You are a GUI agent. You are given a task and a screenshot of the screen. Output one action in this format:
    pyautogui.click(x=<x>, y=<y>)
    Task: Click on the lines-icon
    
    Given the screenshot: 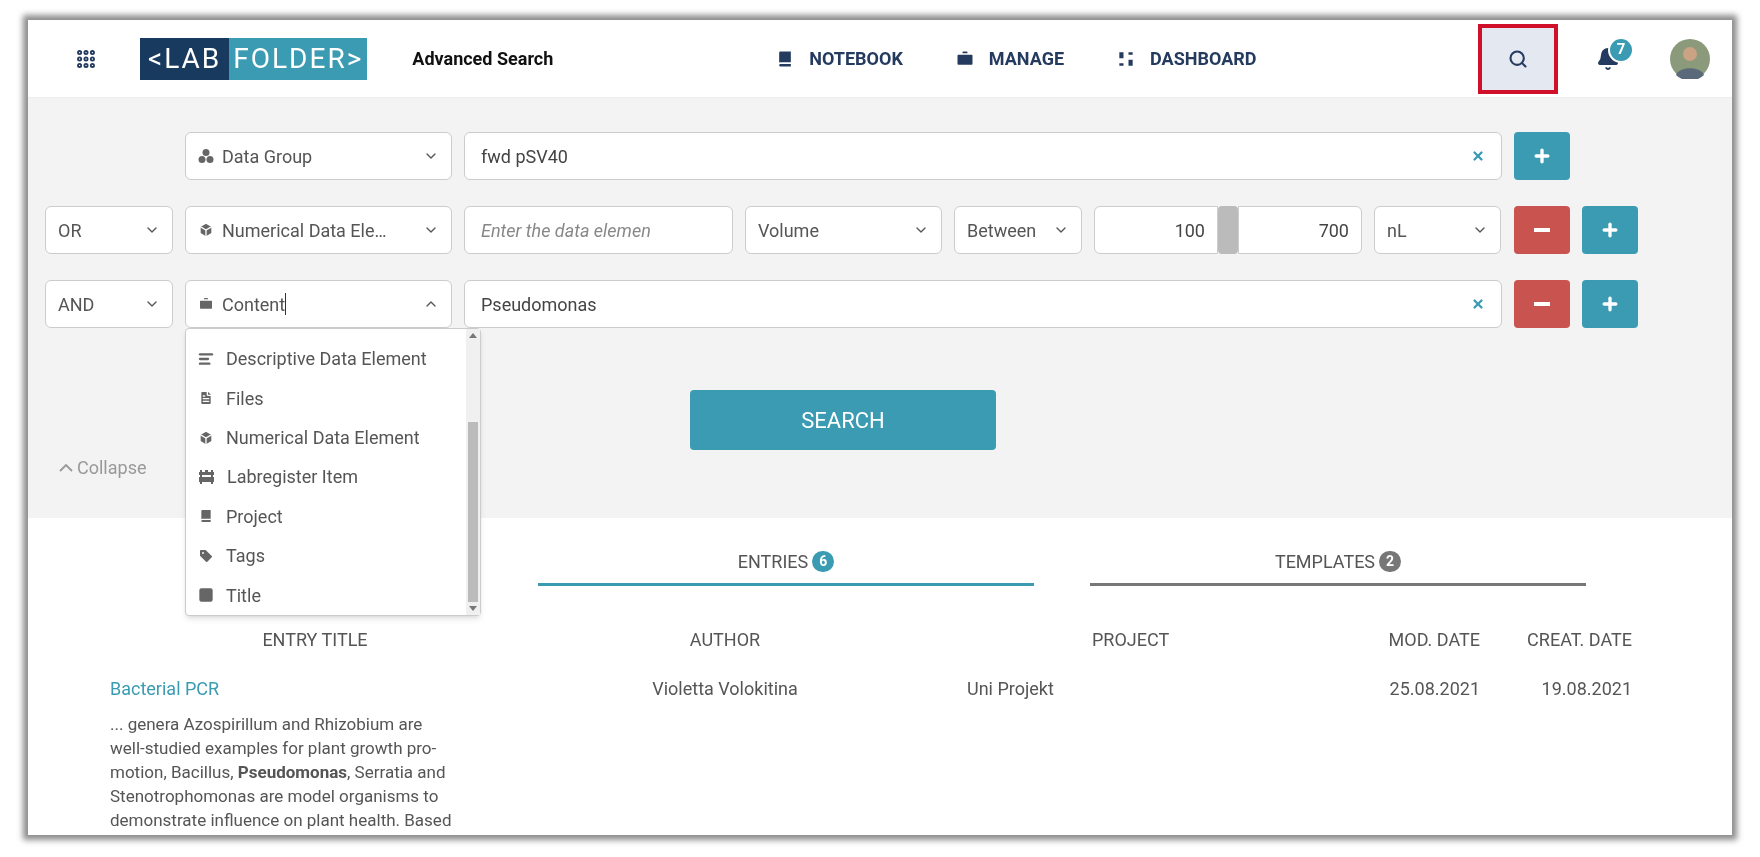 What is the action you would take?
    pyautogui.click(x=206, y=358)
    